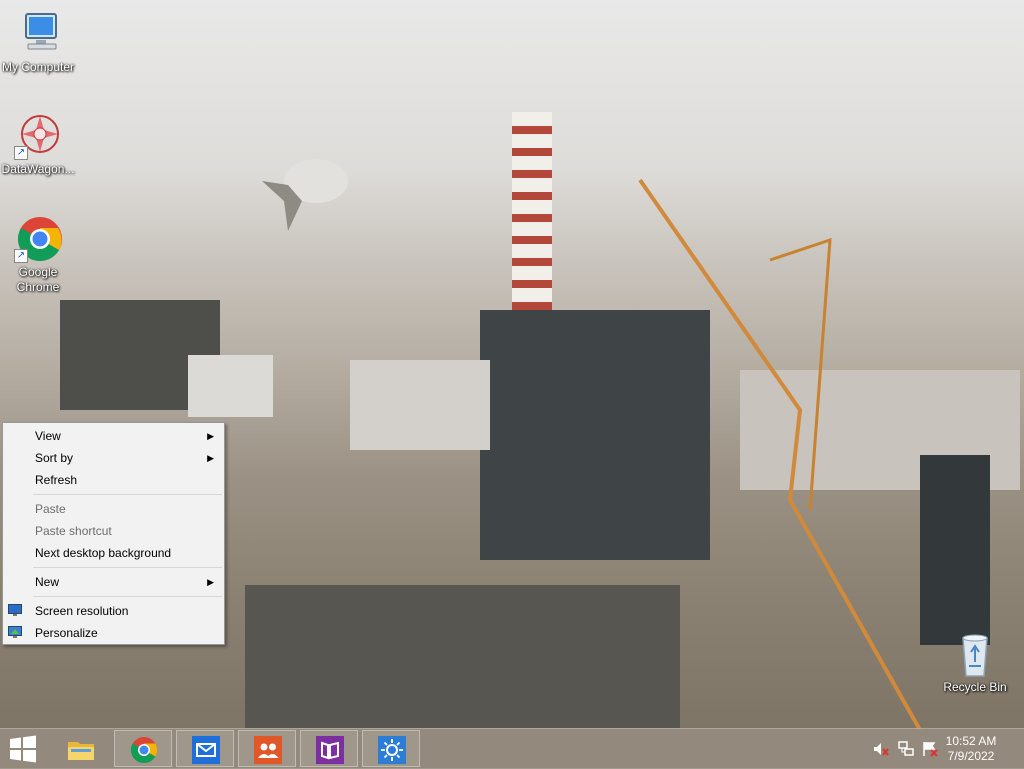 The height and width of the screenshot is (769, 1024). Describe the element at coordinates (881, 749) in the screenshot. I see `volume-muted-icon` at that location.